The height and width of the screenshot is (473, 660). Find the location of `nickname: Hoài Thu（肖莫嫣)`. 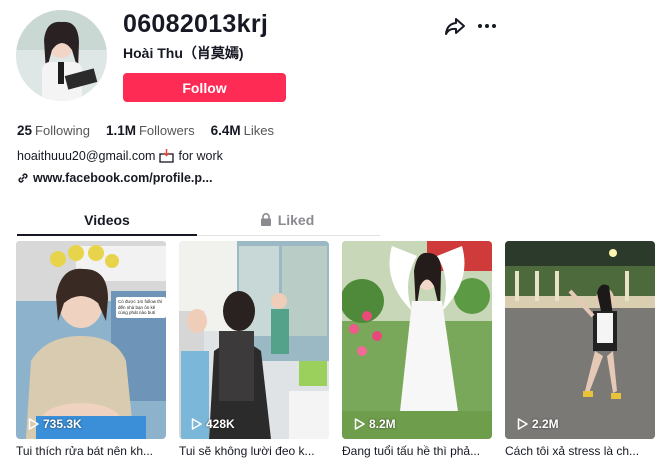

nickname: Hoài Thu（肖莫嫣) is located at coordinates (183, 53).